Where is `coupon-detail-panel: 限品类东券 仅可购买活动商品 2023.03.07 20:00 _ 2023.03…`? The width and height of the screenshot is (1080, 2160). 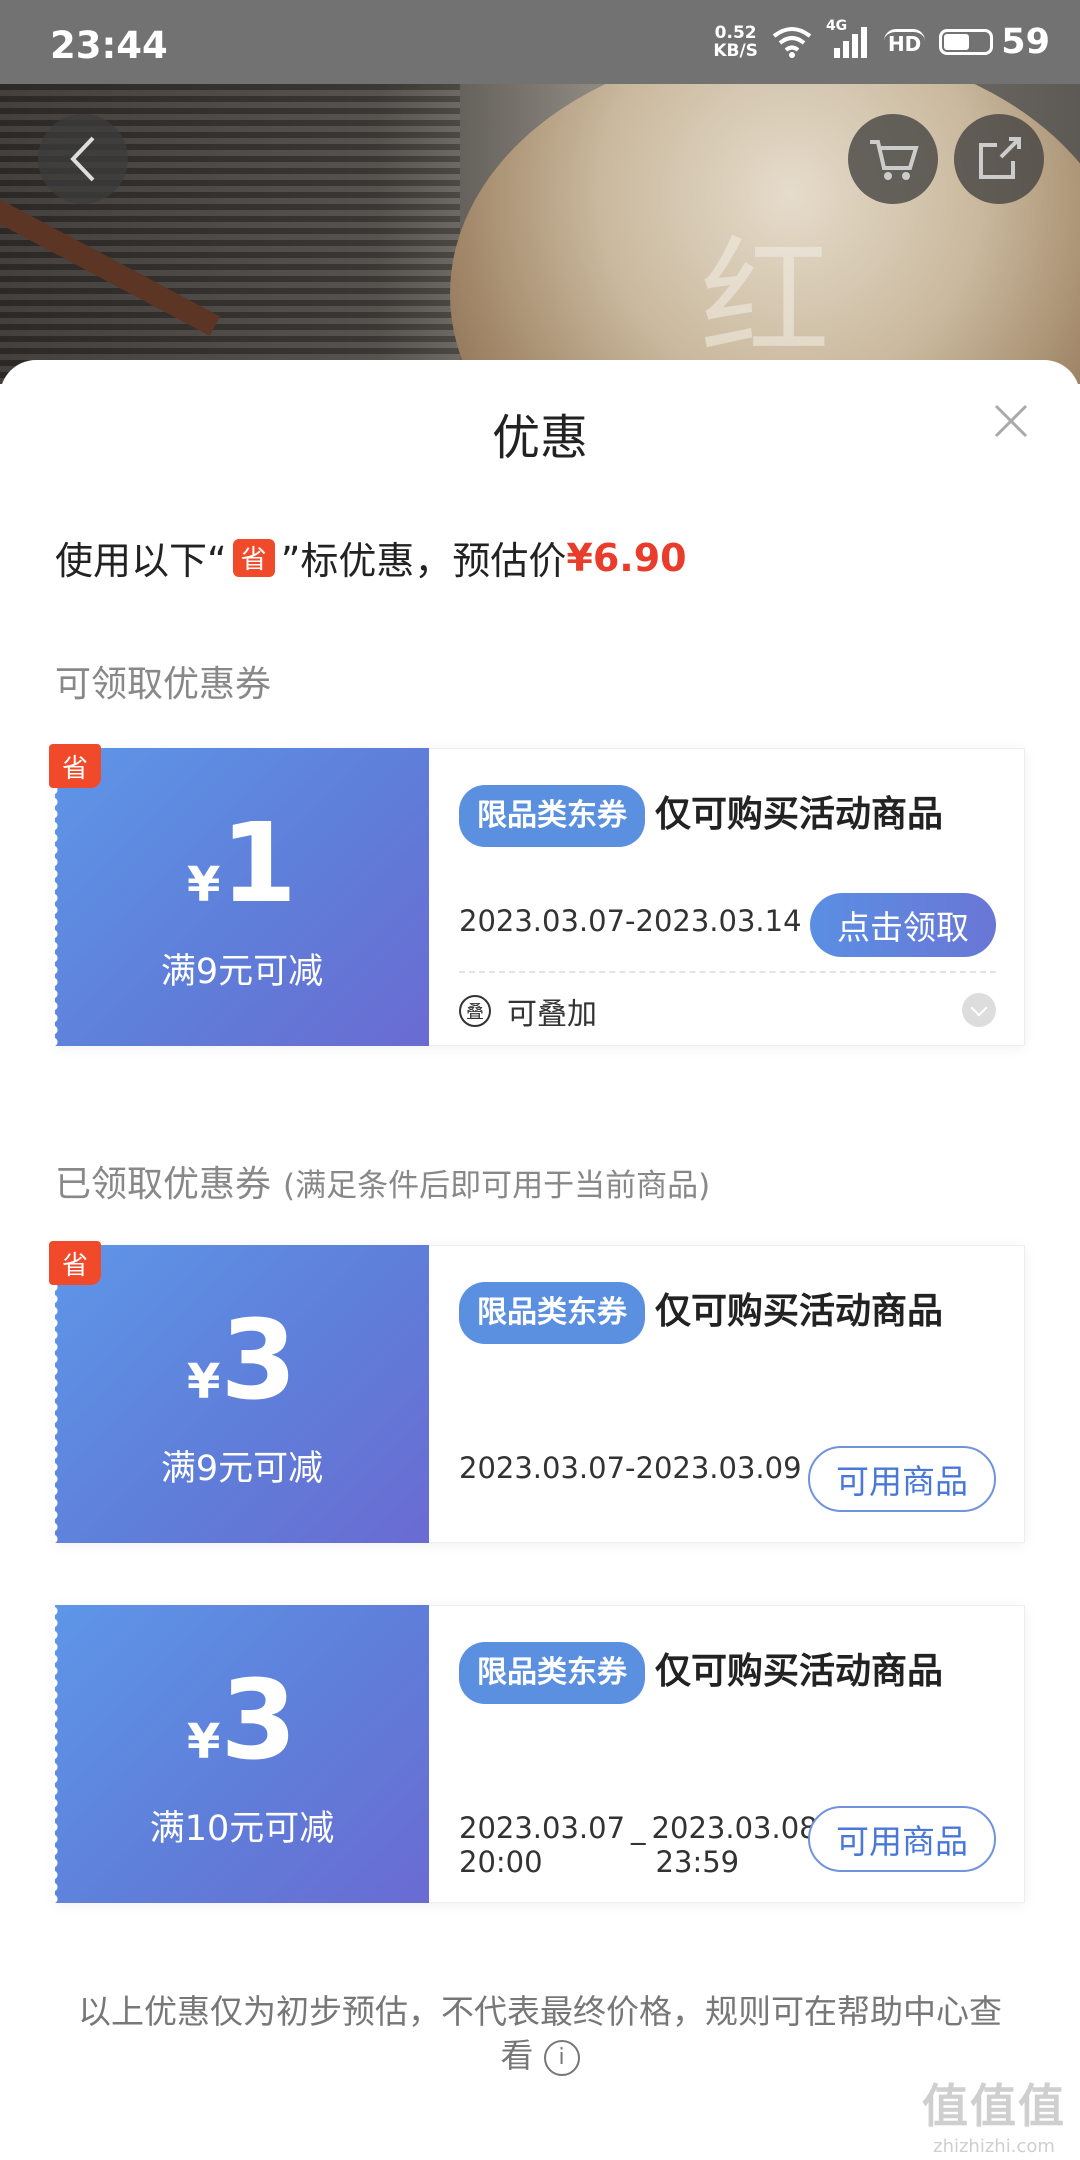
coupon-detail-panel: 限品类东券 仅可购买活动商品 2023.03.07 20:00 _ 2023.03… is located at coordinates (727, 1754).